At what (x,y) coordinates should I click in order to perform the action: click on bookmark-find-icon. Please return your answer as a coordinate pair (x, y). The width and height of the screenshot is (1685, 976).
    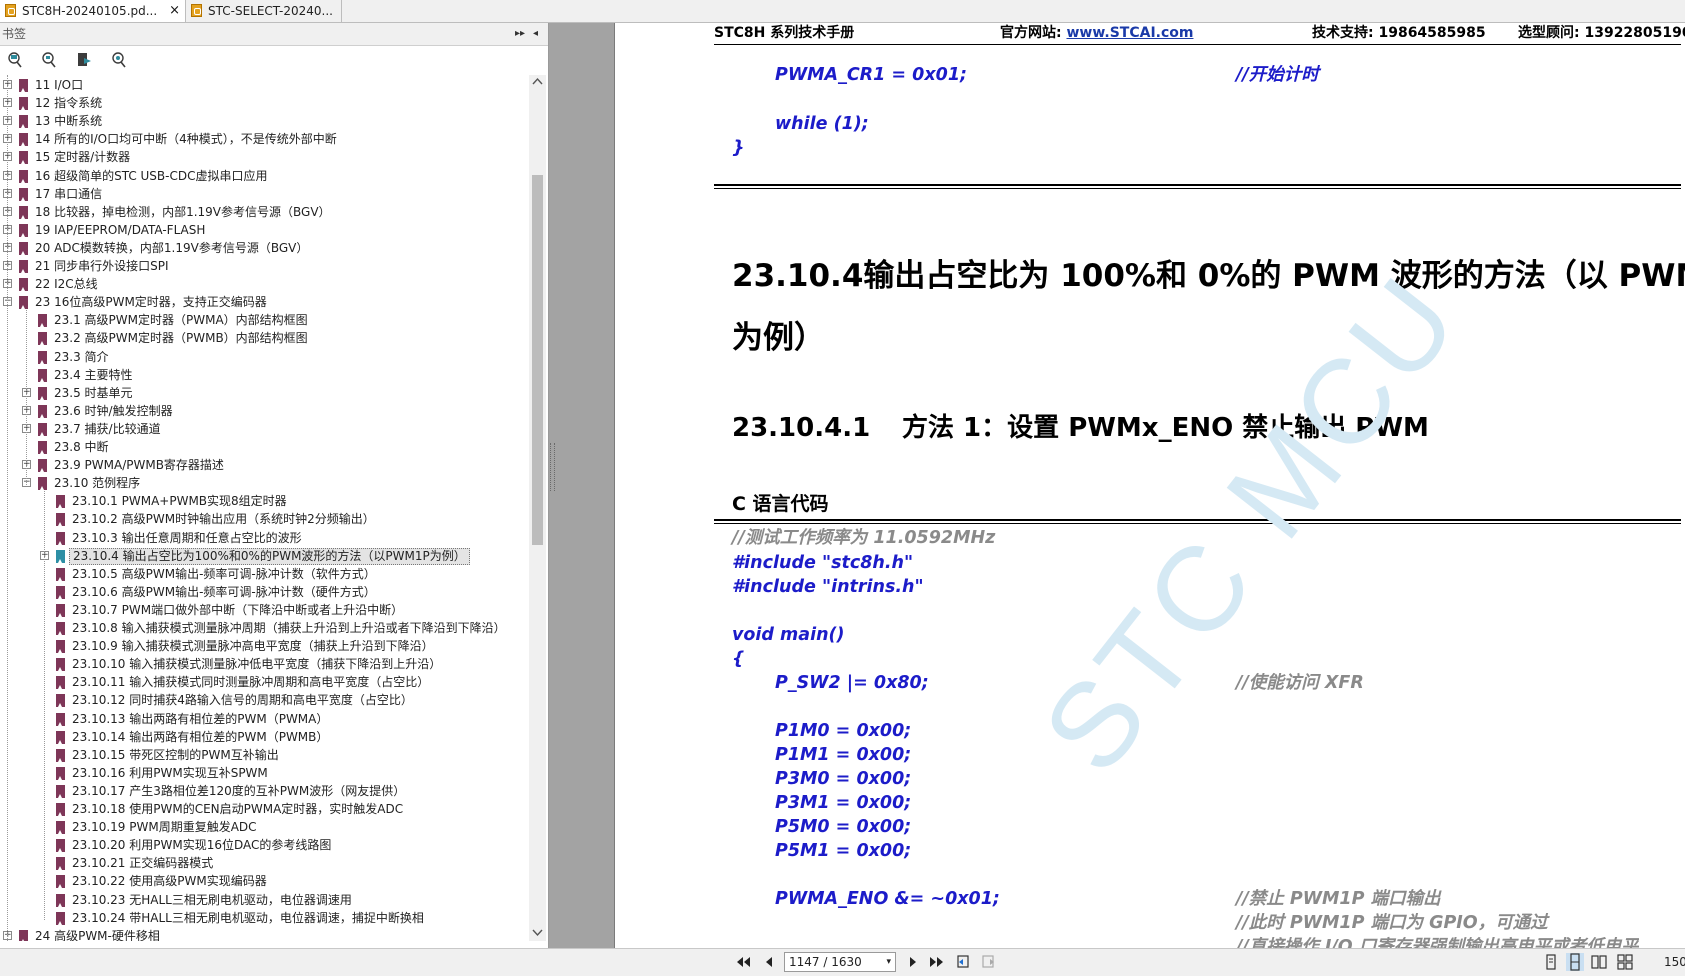
    Looking at the image, I should click on (119, 60).